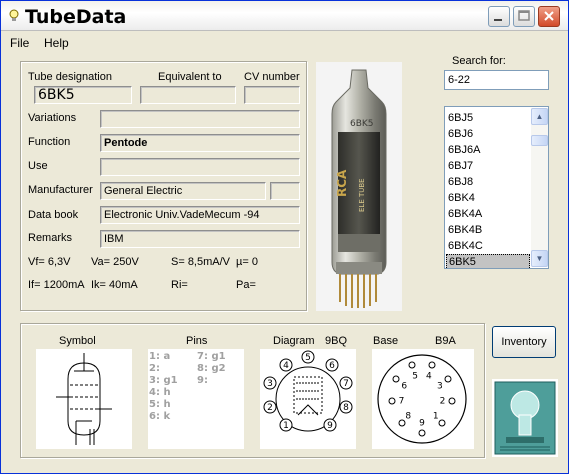 The height and width of the screenshot is (474, 569). I want to click on base-code: B9A, so click(445, 341).